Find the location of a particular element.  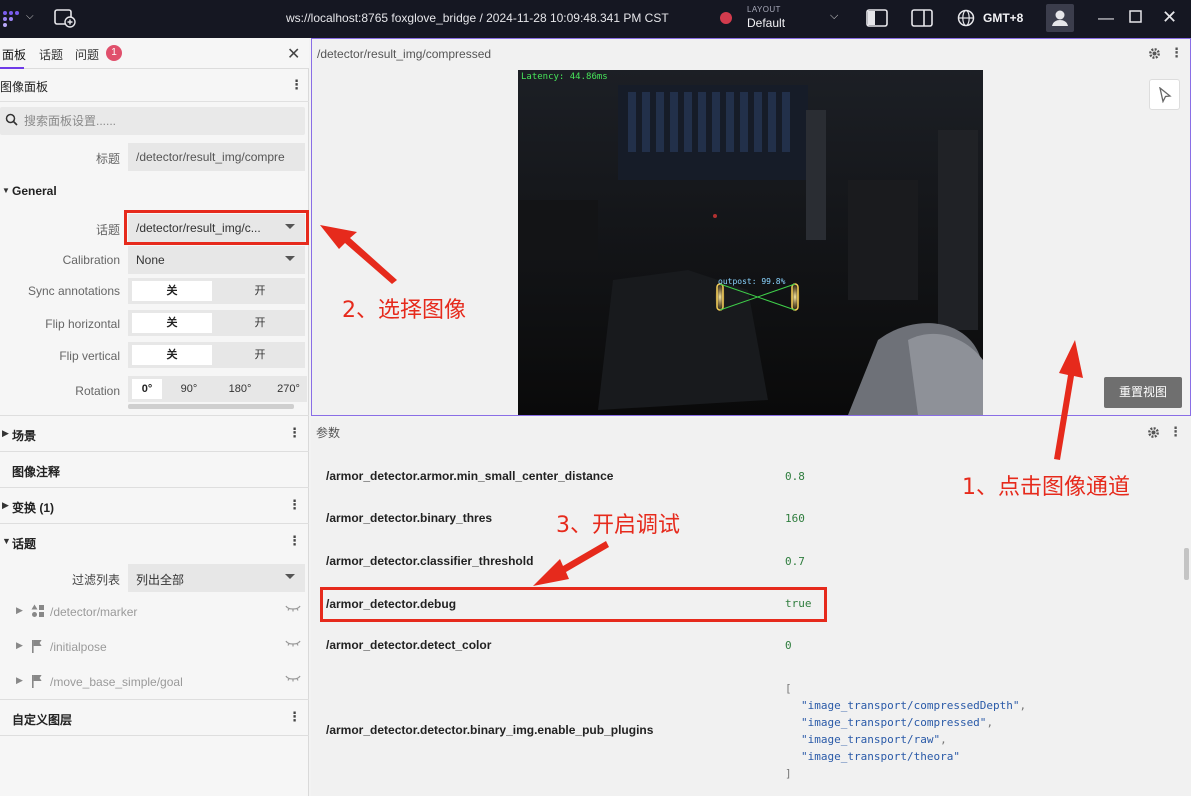

arrow-step1 is located at coordinates (1068, 400).